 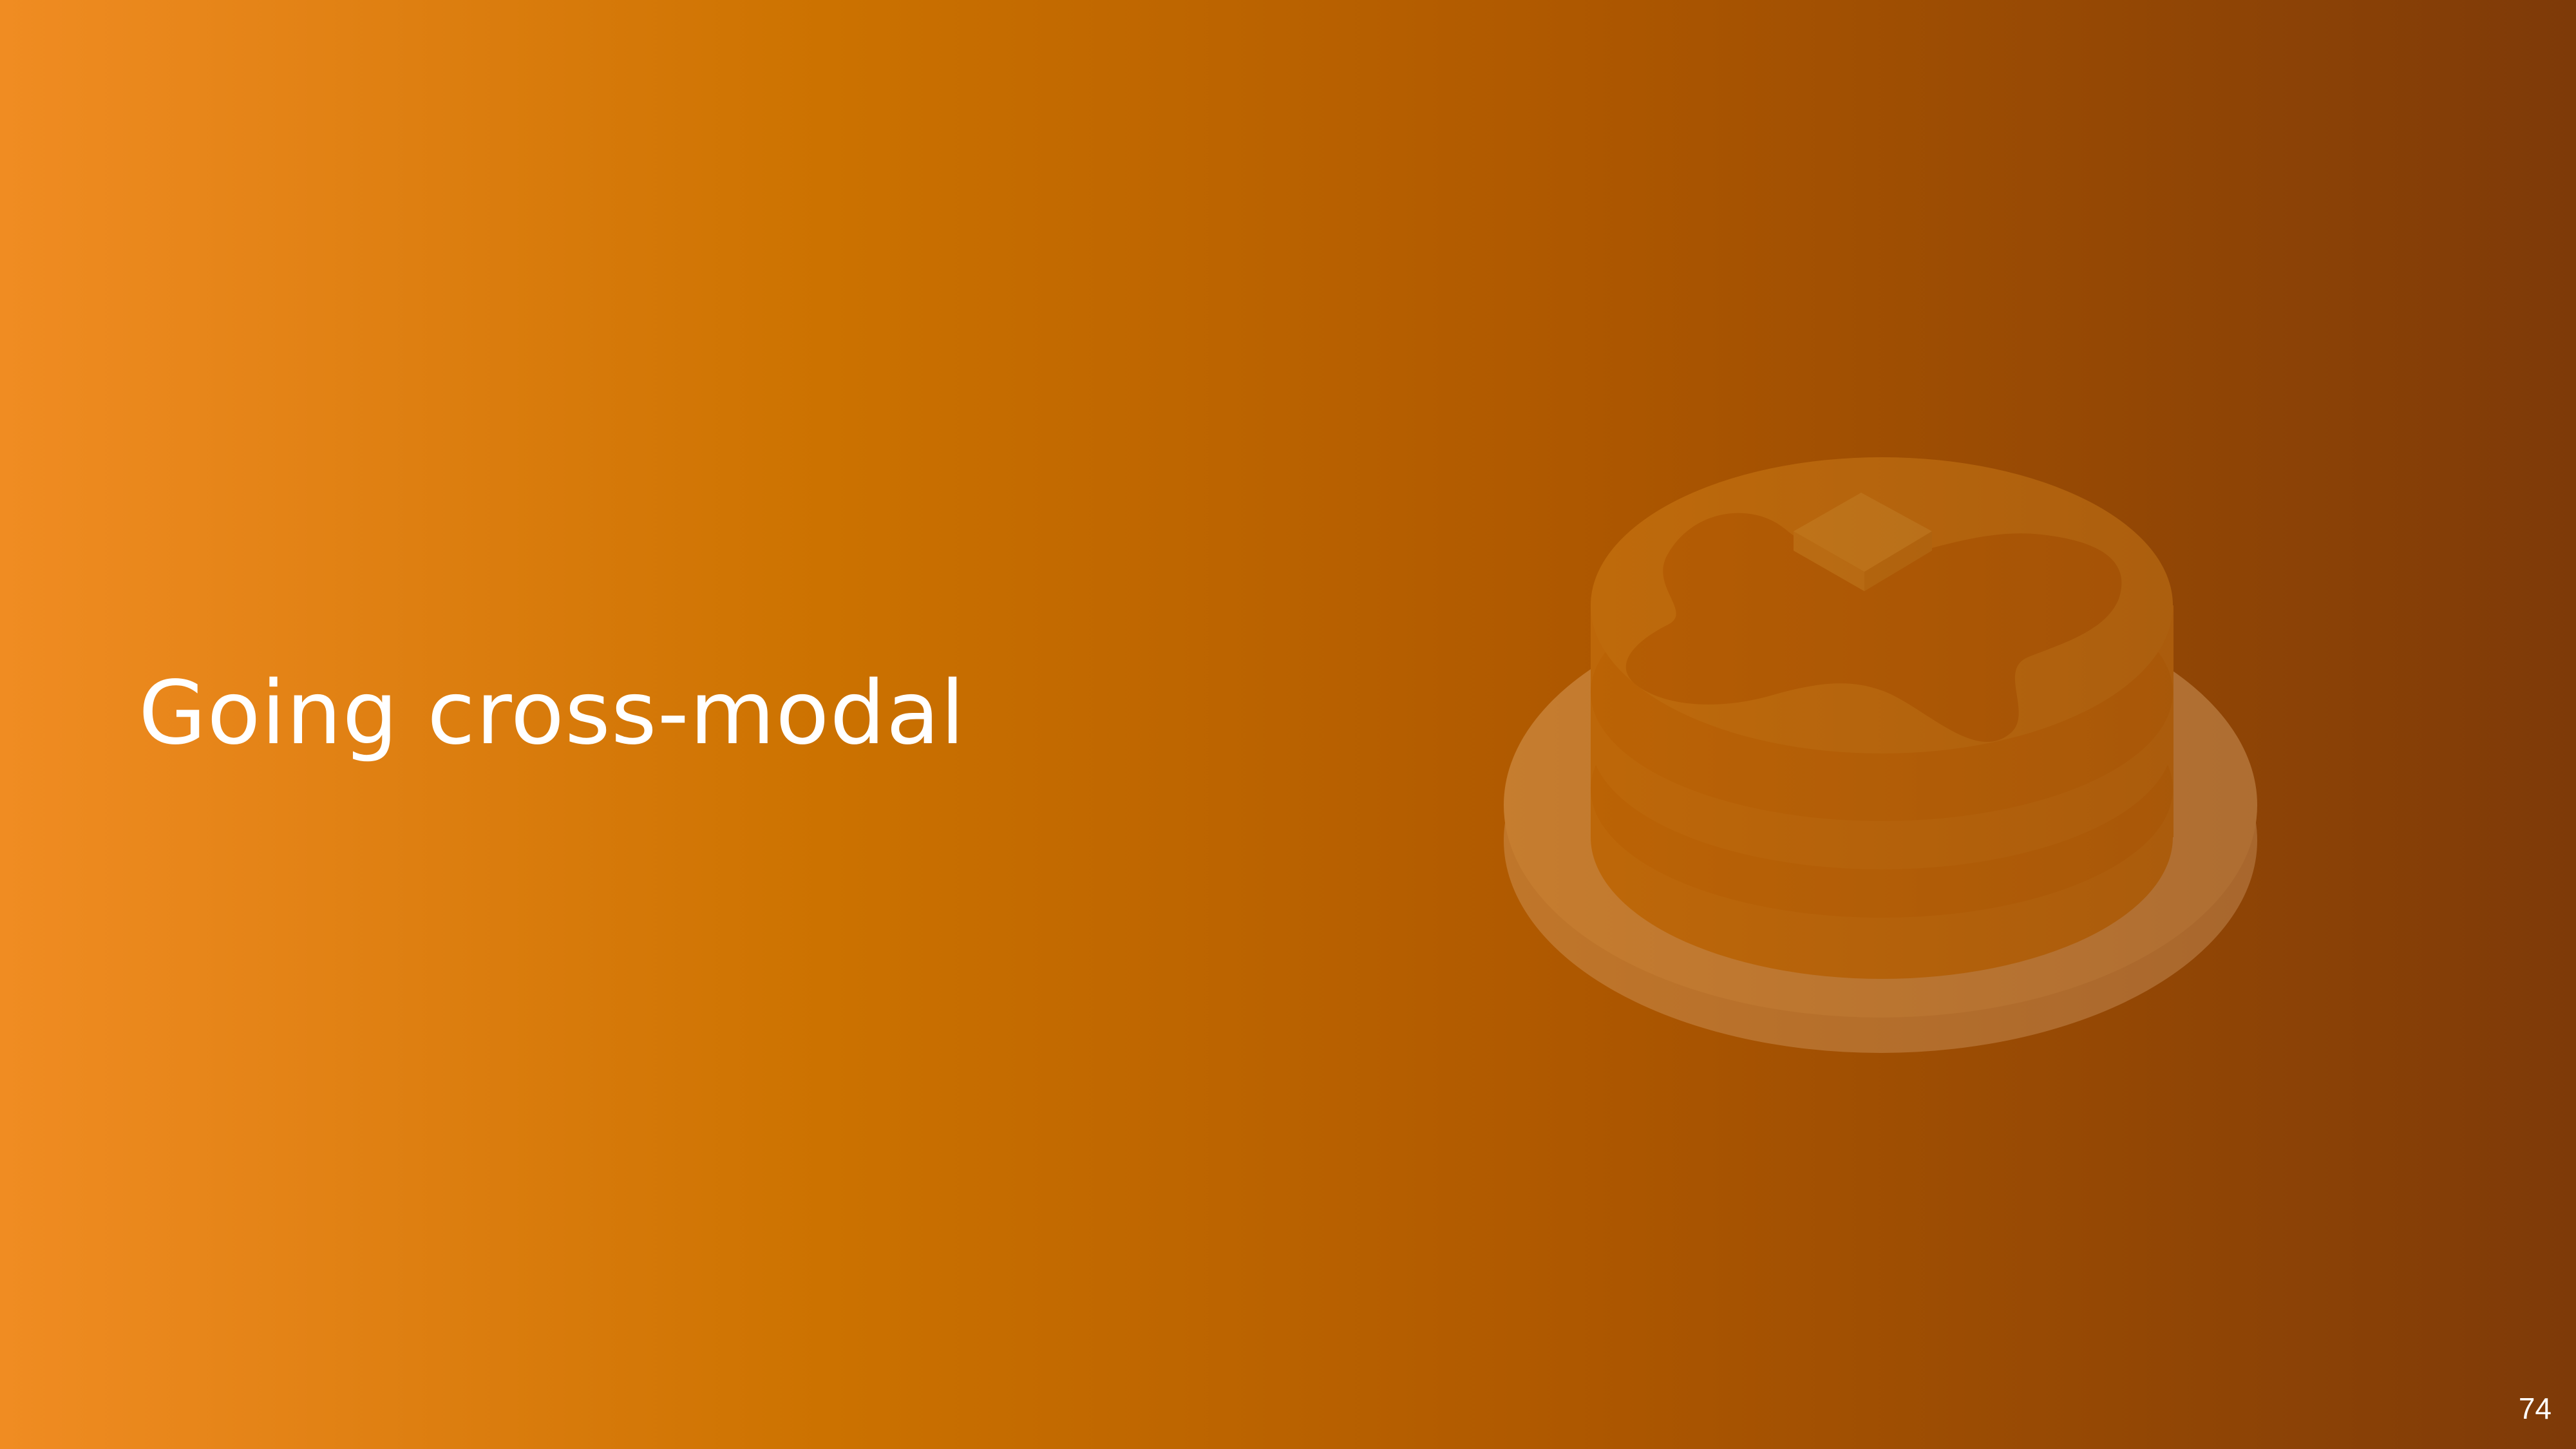 What do you see at coordinates (551, 714) in the screenshot?
I see `slide-title: Going cross-modal` at bounding box center [551, 714].